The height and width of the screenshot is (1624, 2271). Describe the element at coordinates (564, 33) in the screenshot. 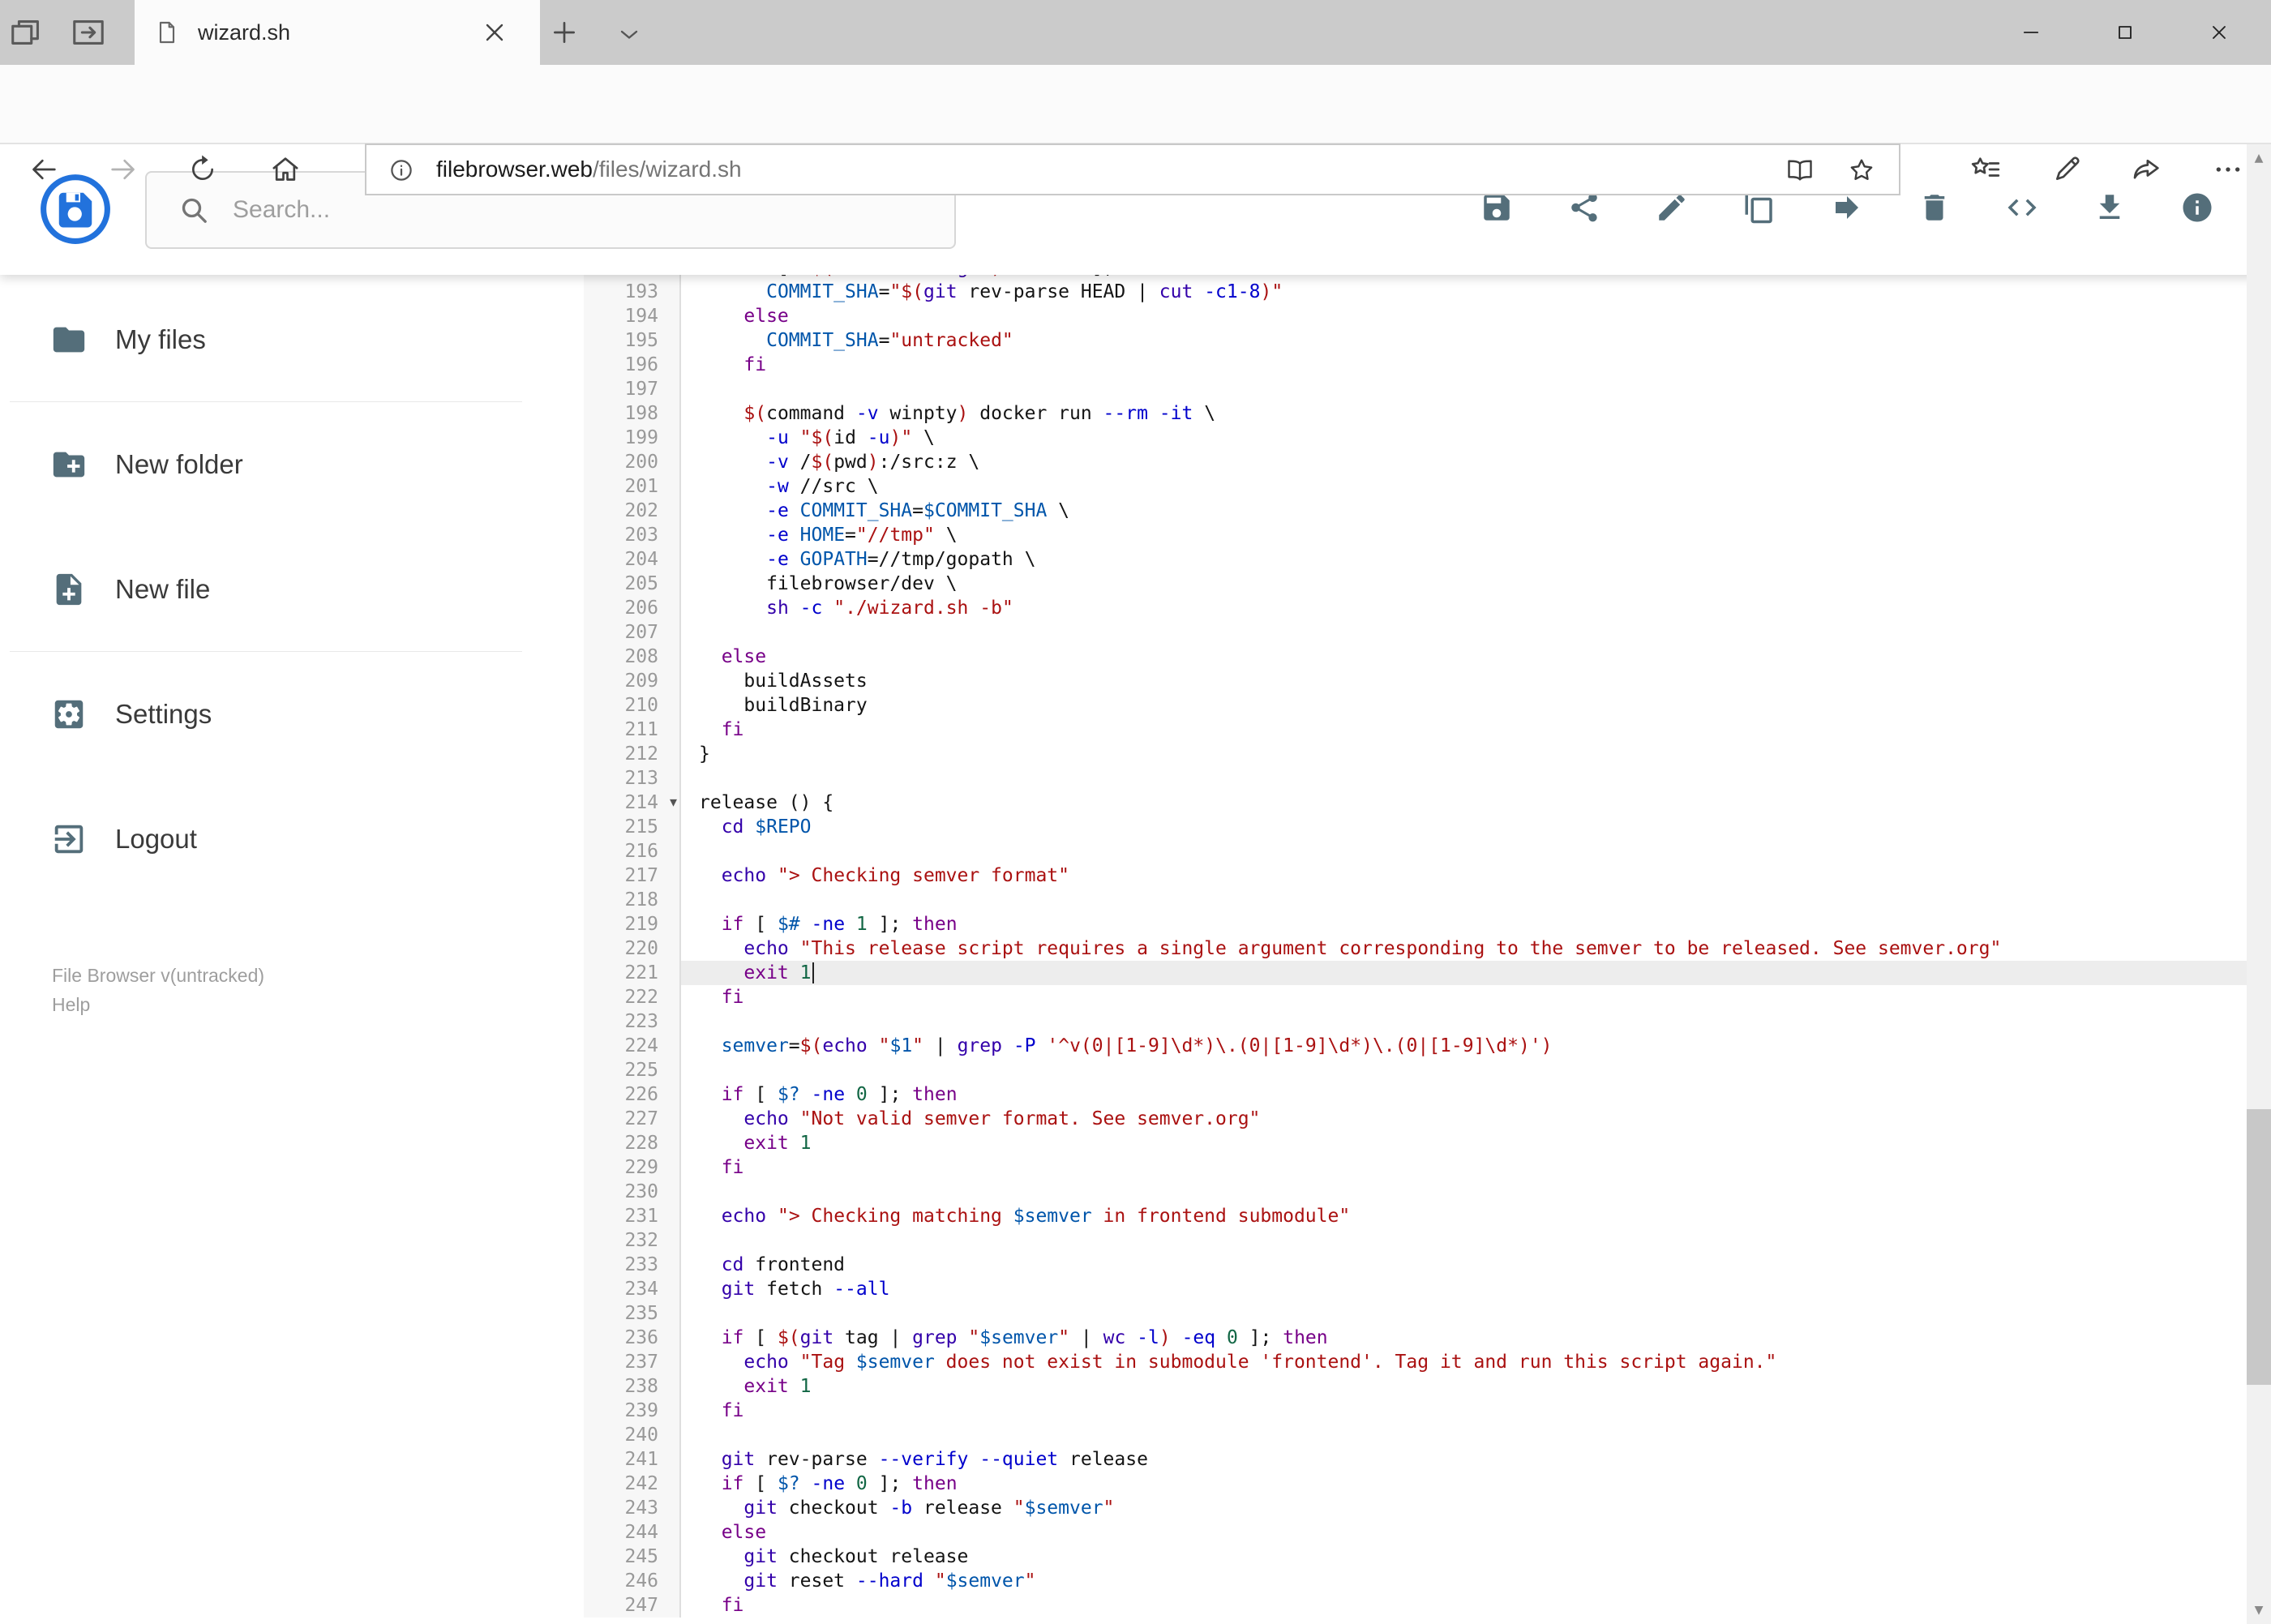

I see `new-tab-button` at that location.